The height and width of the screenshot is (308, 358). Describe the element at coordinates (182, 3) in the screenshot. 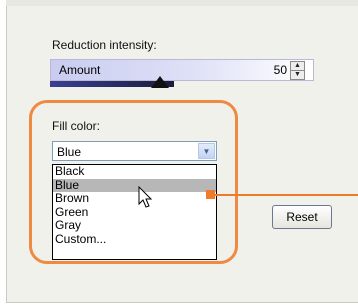

I see `panel-top-edge` at that location.